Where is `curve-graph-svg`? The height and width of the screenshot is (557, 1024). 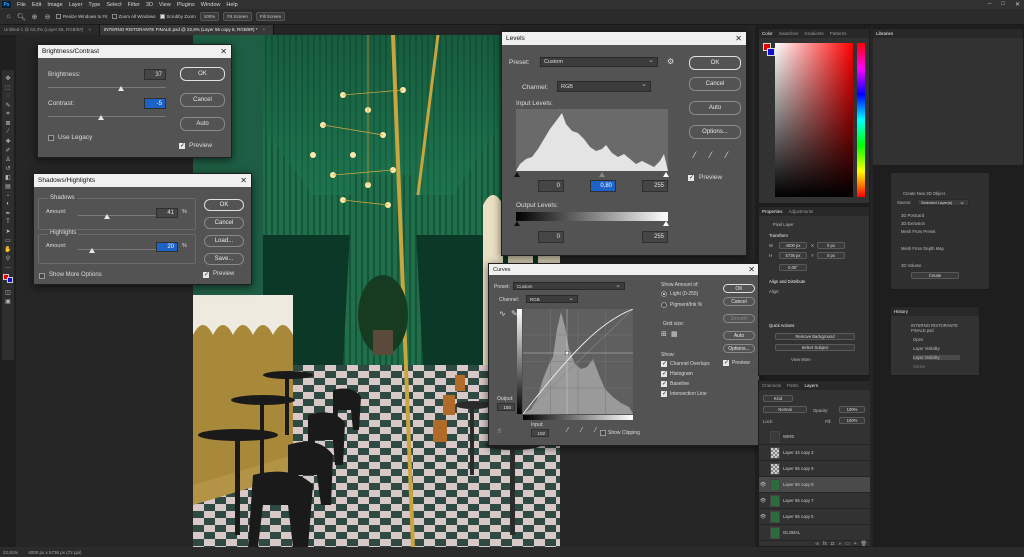
curve-graph-svg is located at coordinates (578, 361).